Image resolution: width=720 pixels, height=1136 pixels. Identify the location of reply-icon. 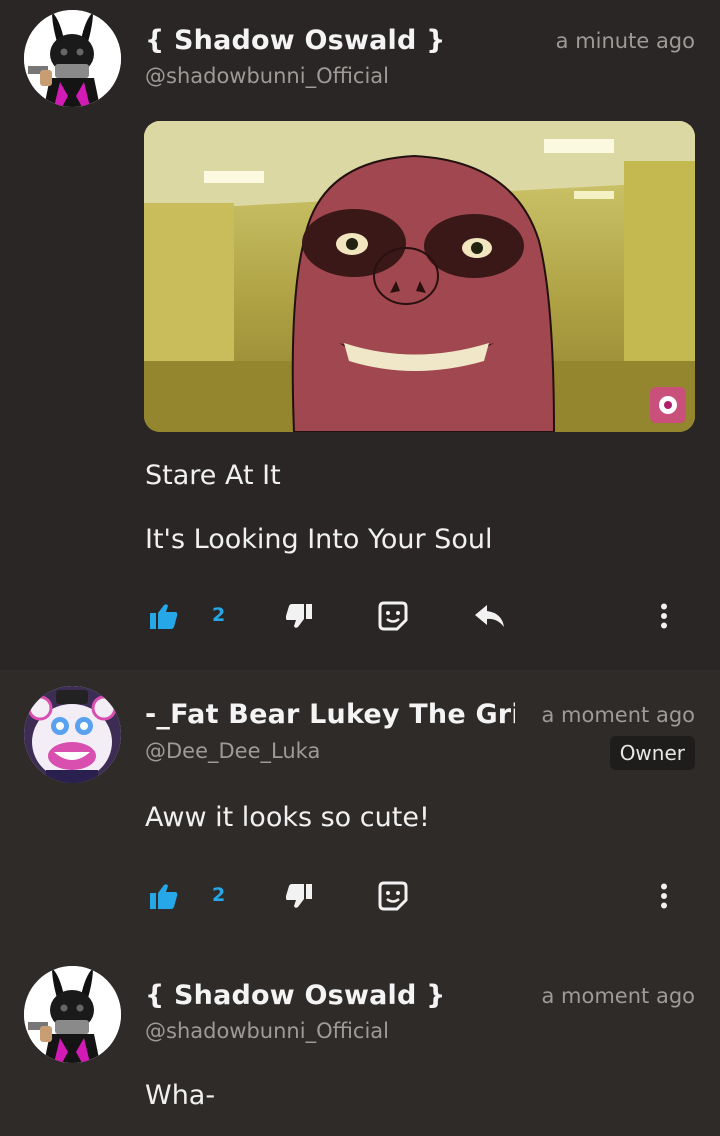
(489, 616).